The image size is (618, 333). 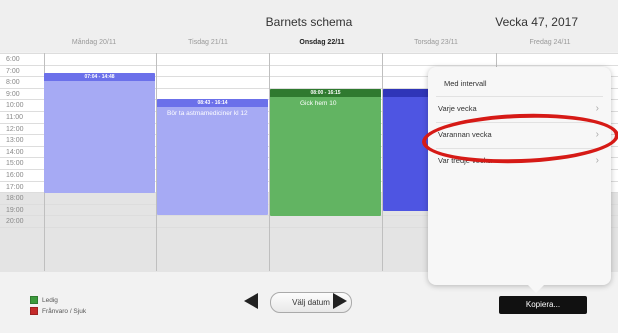 I want to click on legend-item: Frånvaro / Sjuk, so click(x=58, y=311).